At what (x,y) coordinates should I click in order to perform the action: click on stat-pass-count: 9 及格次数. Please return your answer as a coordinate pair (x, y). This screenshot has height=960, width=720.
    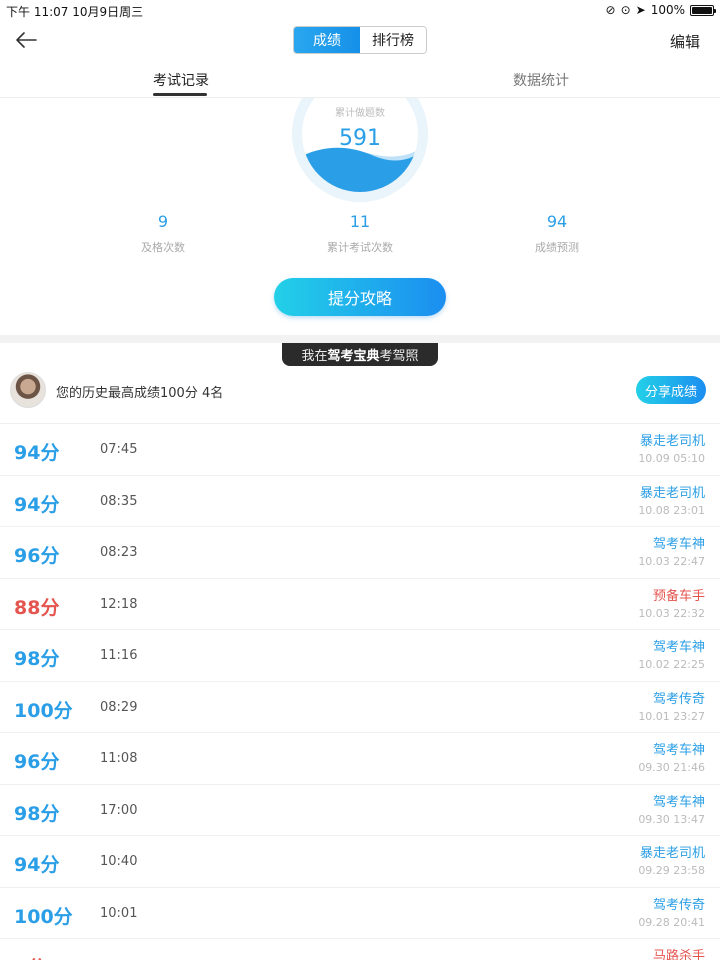
    Looking at the image, I should click on (163, 233).